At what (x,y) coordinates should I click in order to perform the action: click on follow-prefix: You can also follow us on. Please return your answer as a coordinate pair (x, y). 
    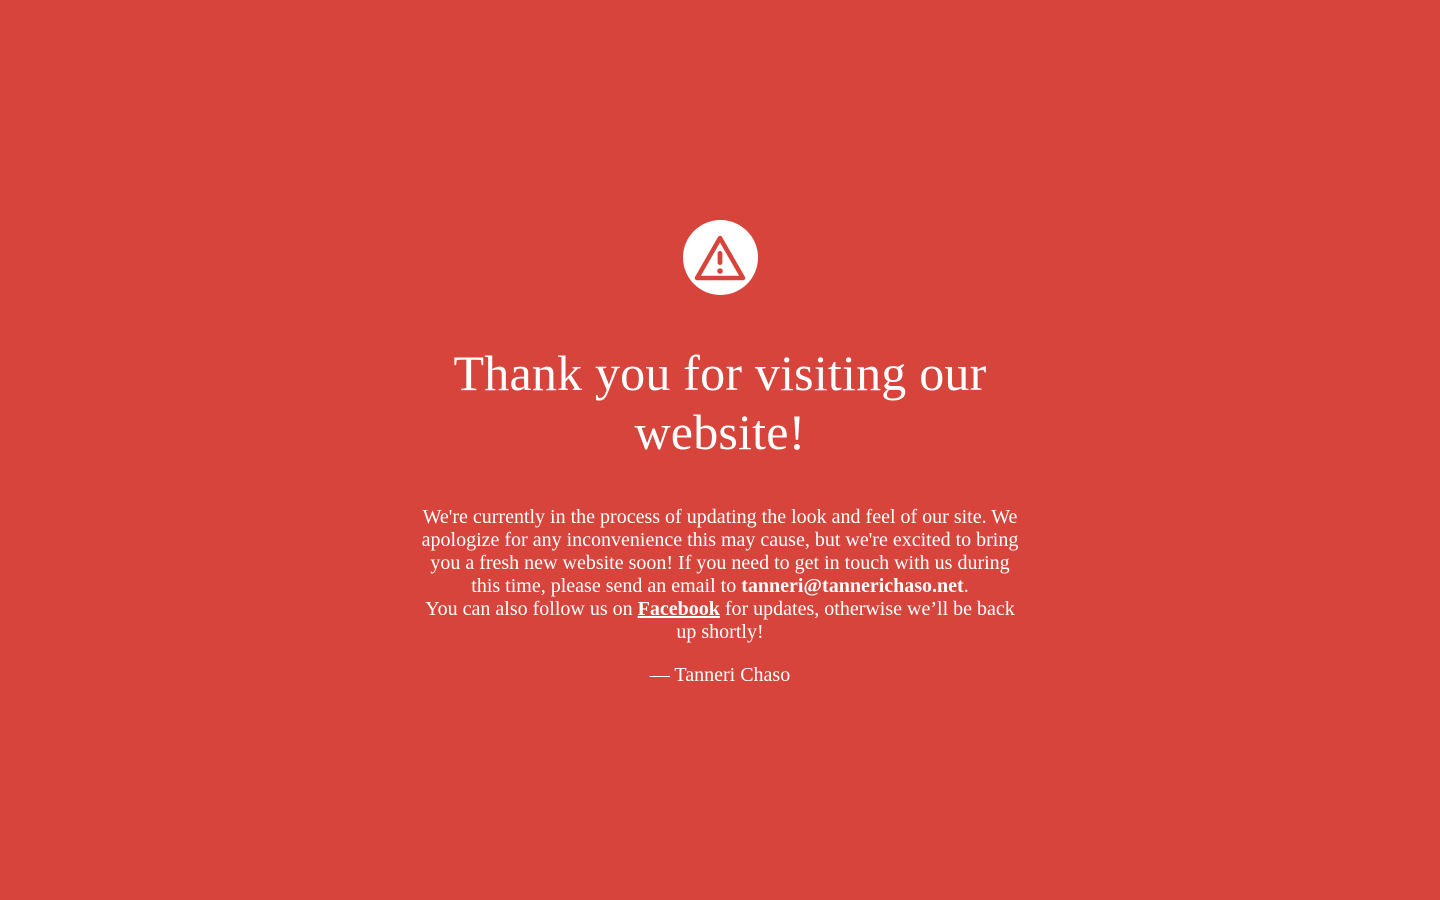
    Looking at the image, I should click on (531, 609).